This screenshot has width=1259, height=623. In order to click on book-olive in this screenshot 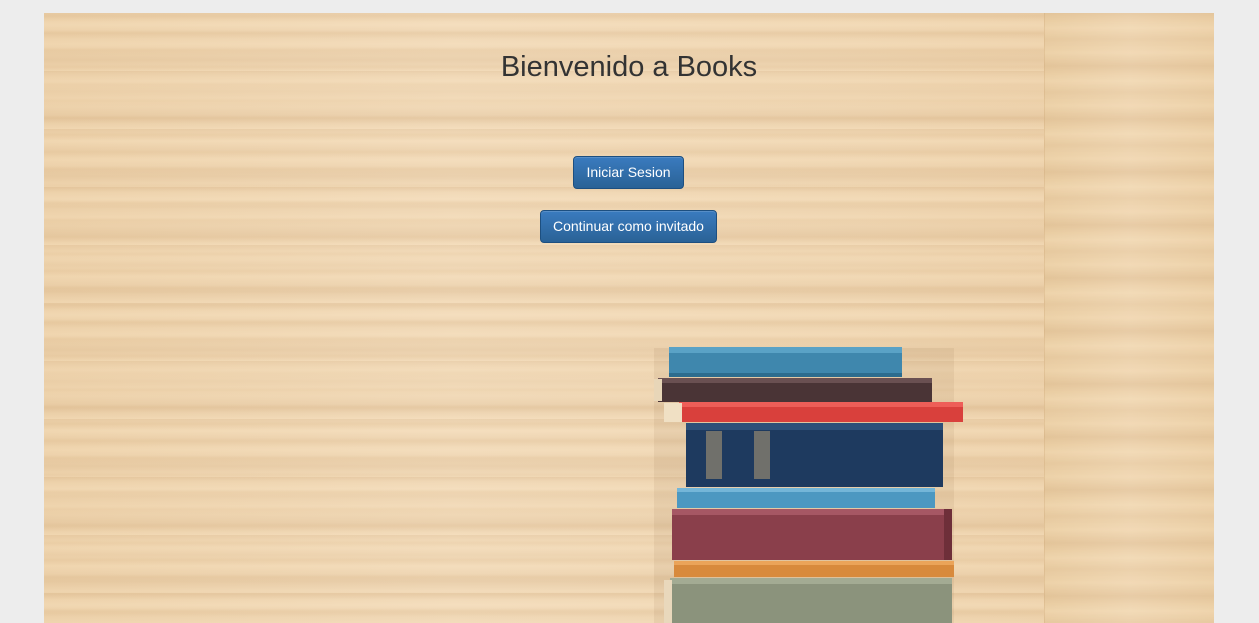, I will do `click(808, 600)`.